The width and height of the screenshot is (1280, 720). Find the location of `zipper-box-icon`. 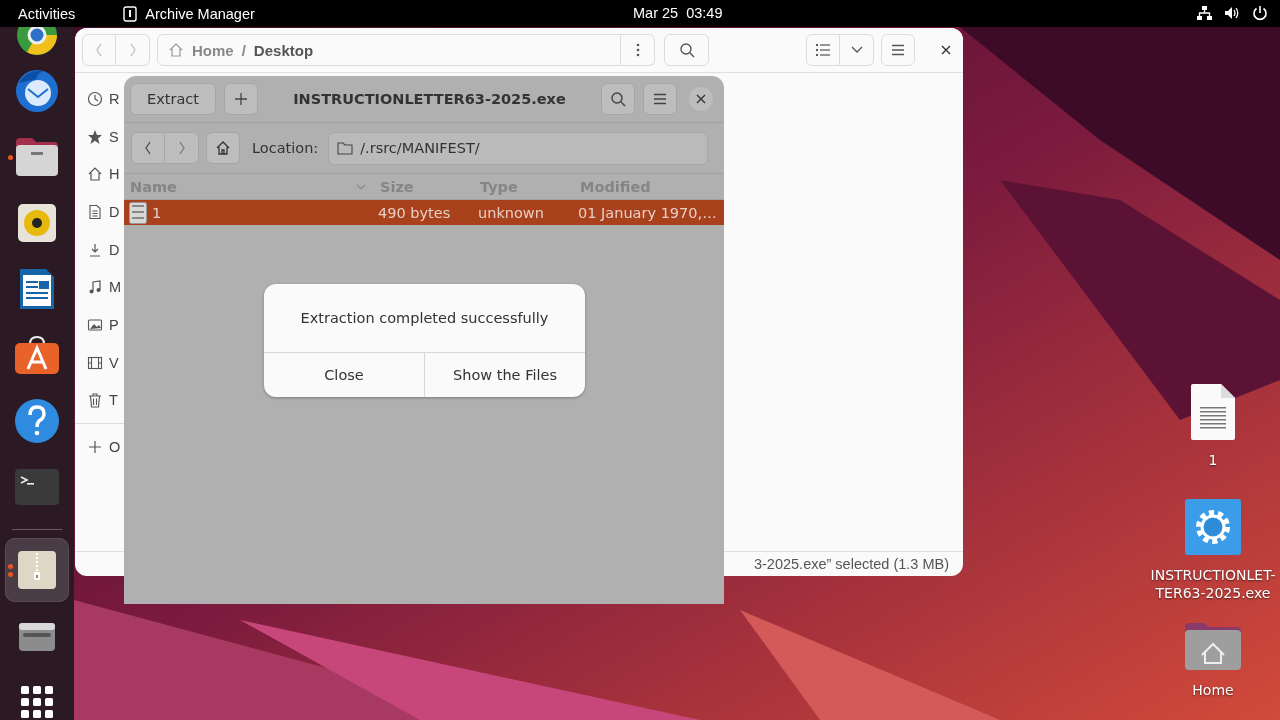

zipper-box-icon is located at coordinates (37, 570).